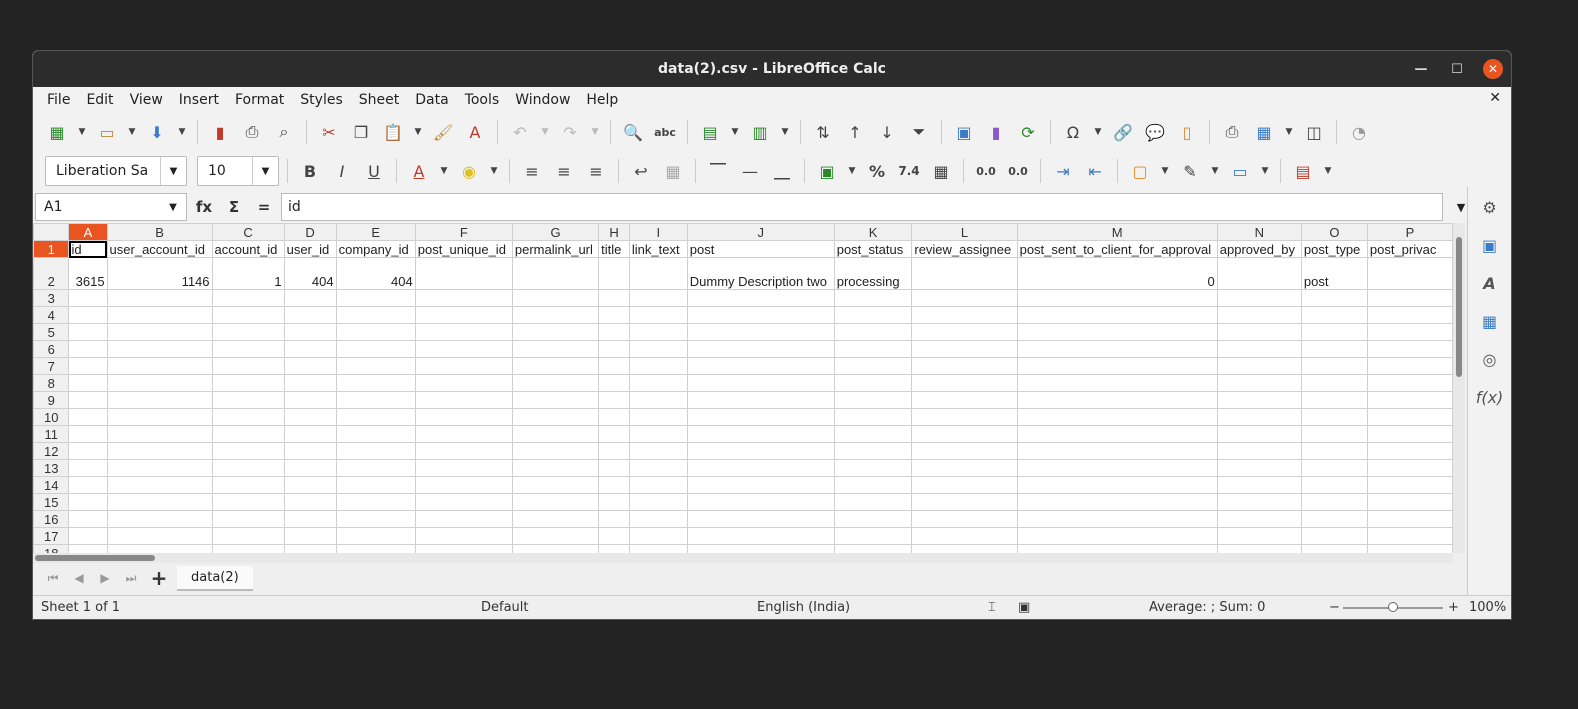  I want to click on wrap-text-icon: ↩, so click(641, 171).